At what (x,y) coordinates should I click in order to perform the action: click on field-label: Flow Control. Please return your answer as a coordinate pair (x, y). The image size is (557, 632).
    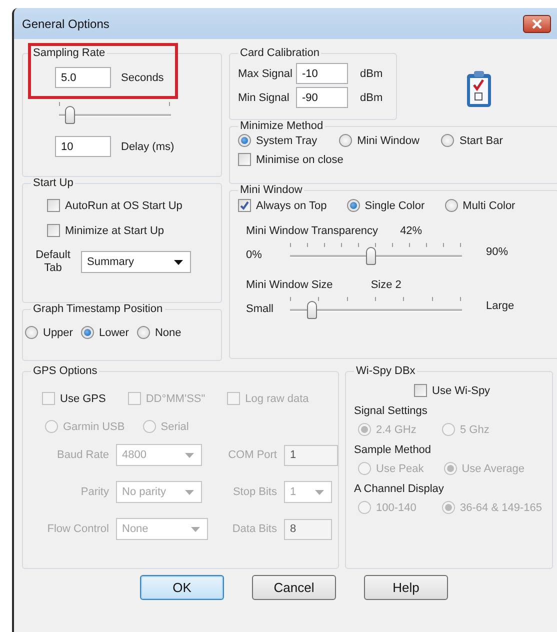
    Looking at the image, I should click on (77, 529).